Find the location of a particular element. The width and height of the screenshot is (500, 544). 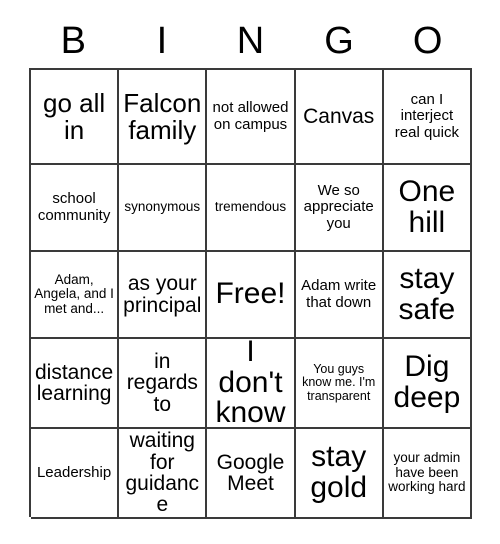

bingo-cell-text: distance learning is located at coordinates (74, 382).